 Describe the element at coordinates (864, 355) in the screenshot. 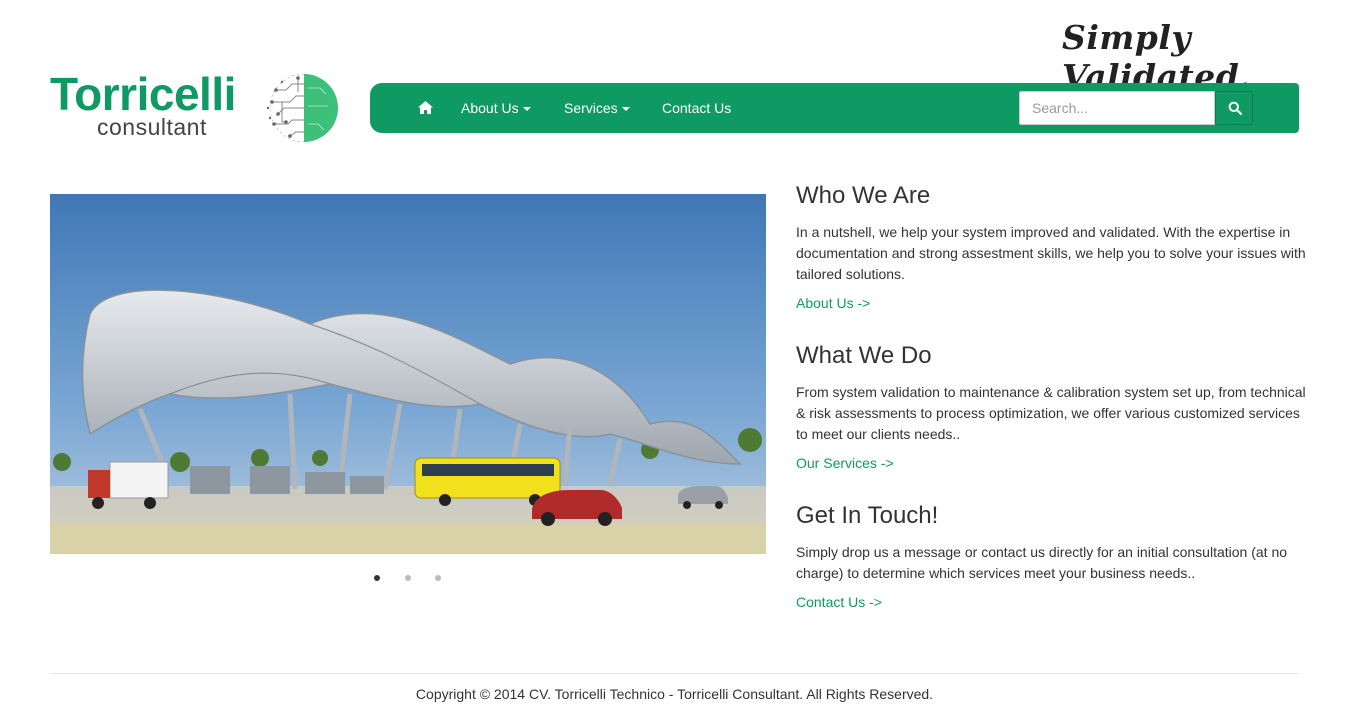

I see `what-we-do-title: What We Do` at that location.